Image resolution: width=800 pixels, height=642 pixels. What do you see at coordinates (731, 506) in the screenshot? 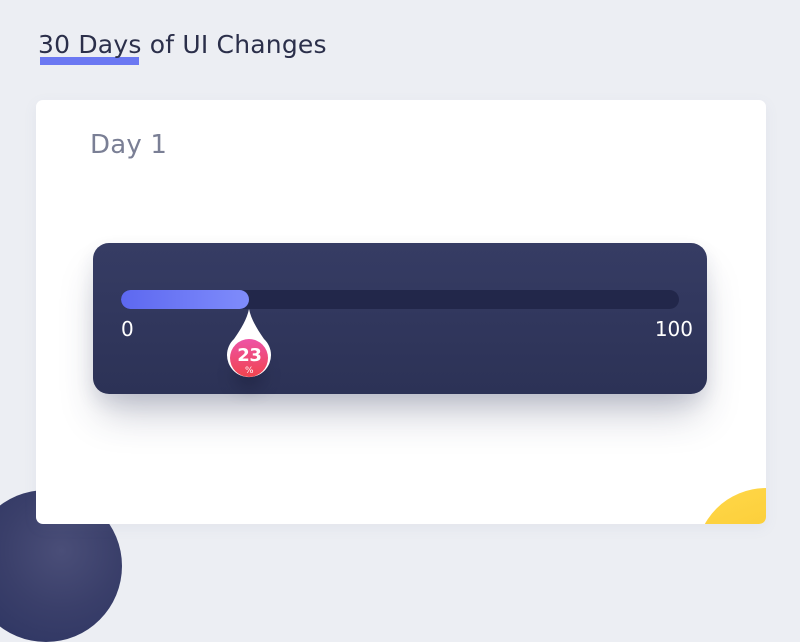
I see `decorative-yellow-circle` at bounding box center [731, 506].